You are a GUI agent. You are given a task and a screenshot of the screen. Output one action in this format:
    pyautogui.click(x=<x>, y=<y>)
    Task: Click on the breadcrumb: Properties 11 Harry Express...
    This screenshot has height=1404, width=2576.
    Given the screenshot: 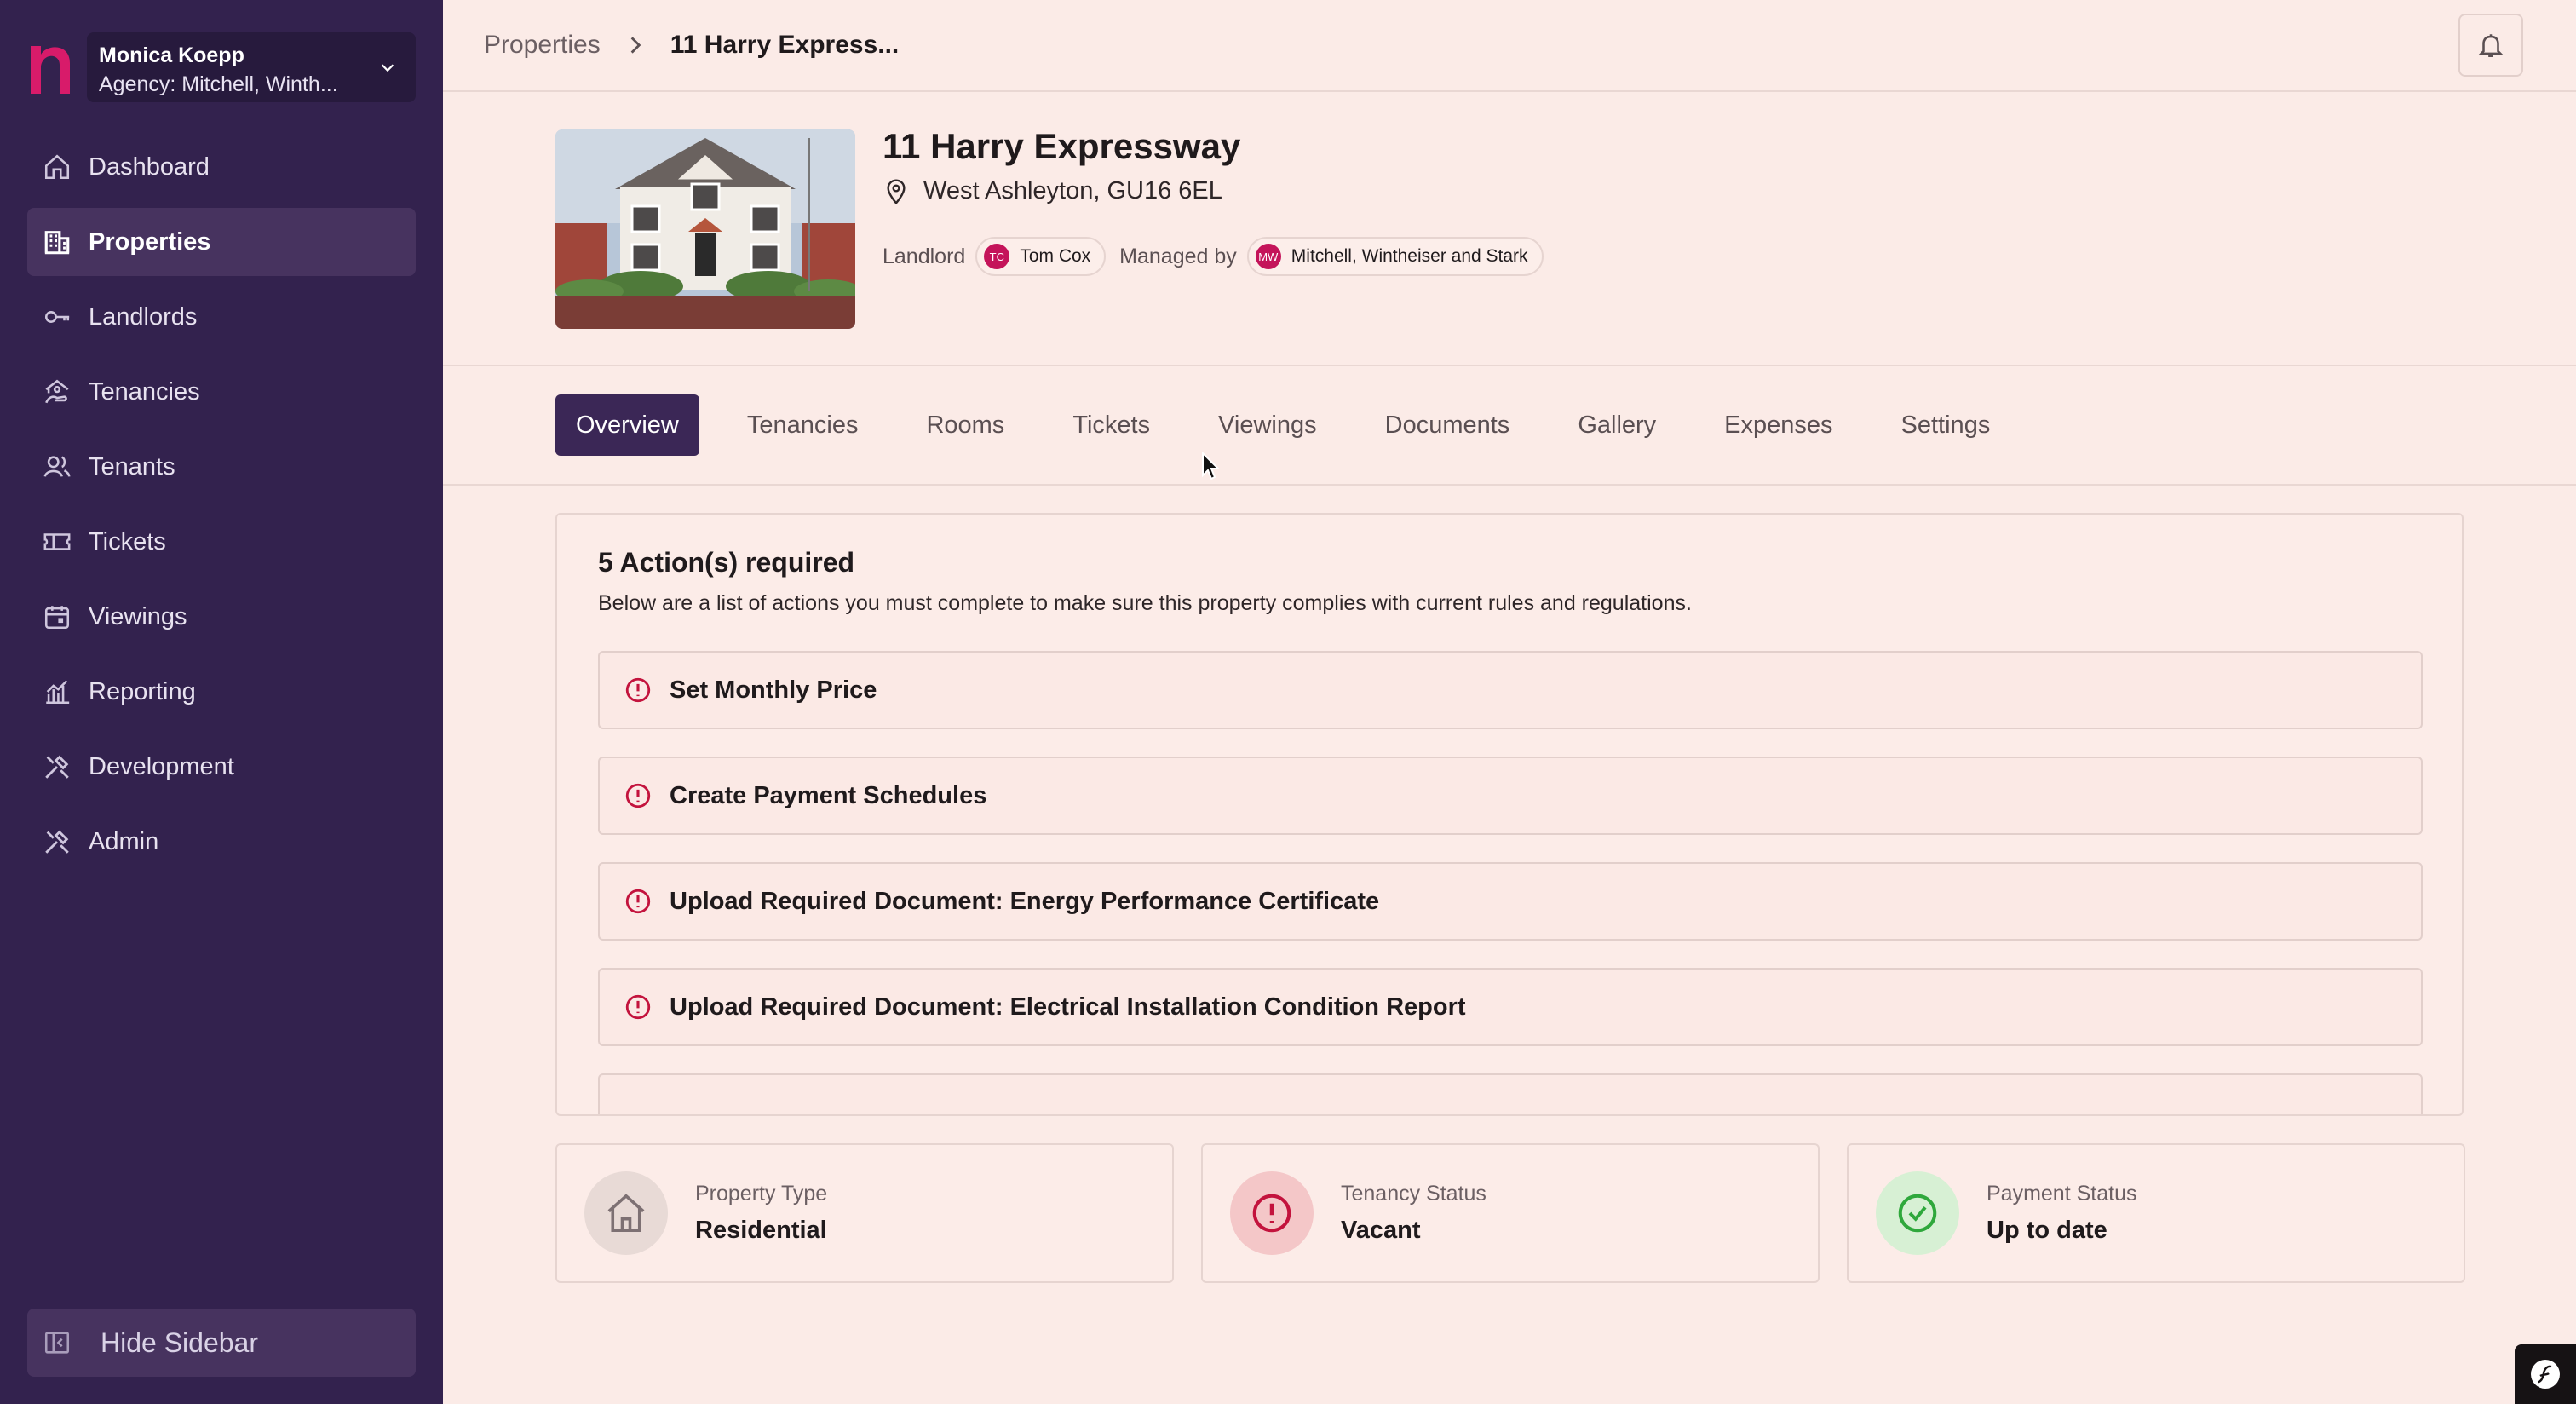 What is the action you would take?
    pyautogui.click(x=692, y=45)
    